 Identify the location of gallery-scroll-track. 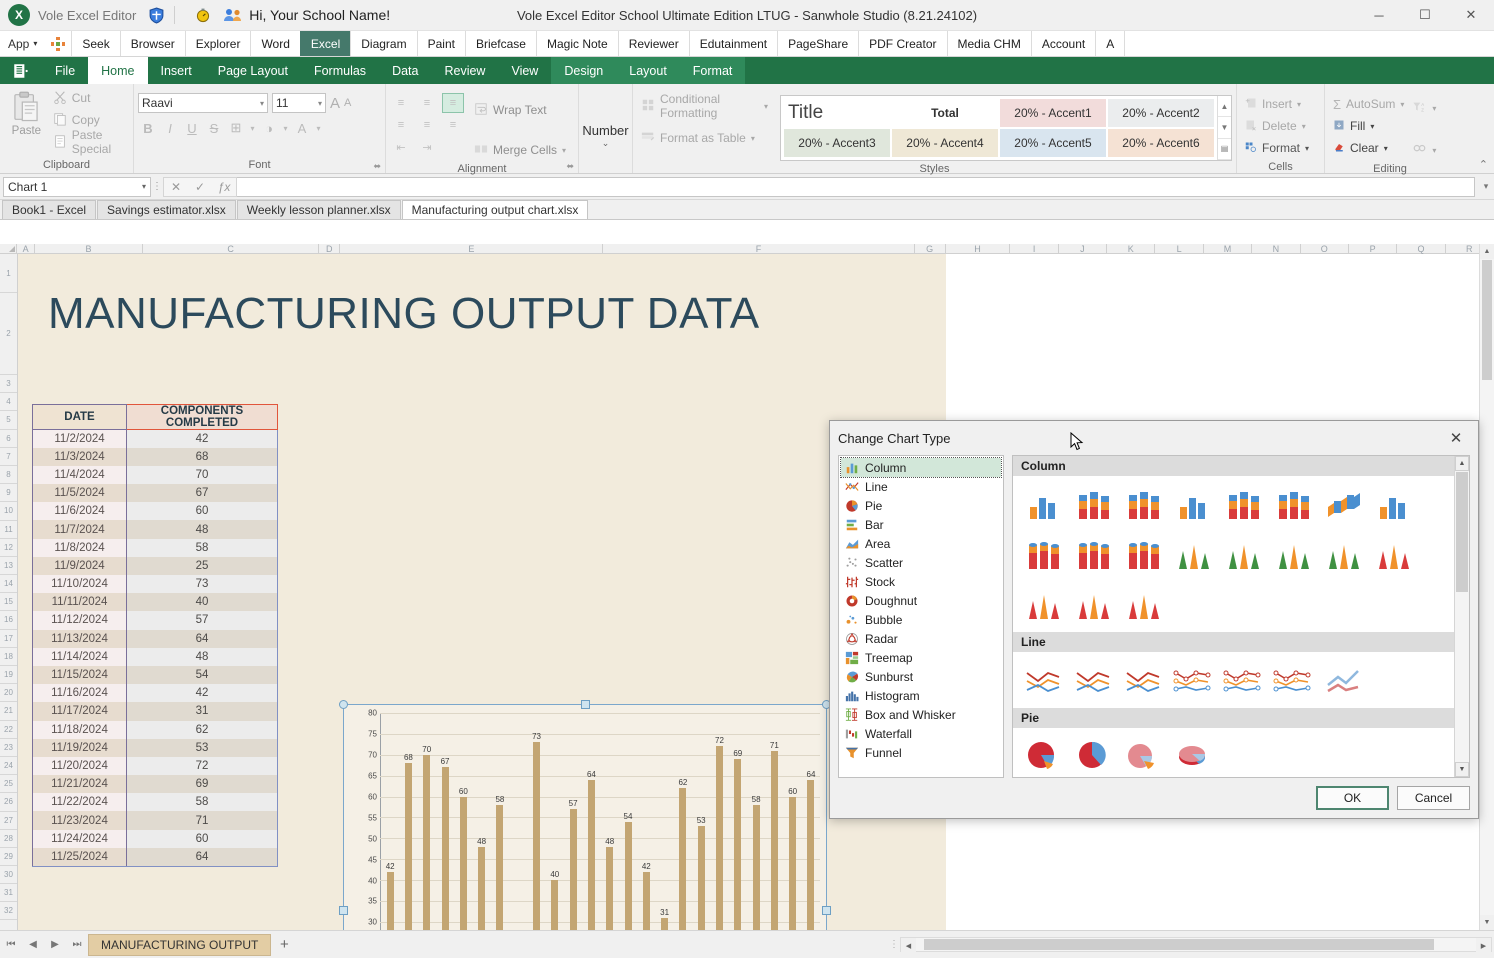
(1462, 616).